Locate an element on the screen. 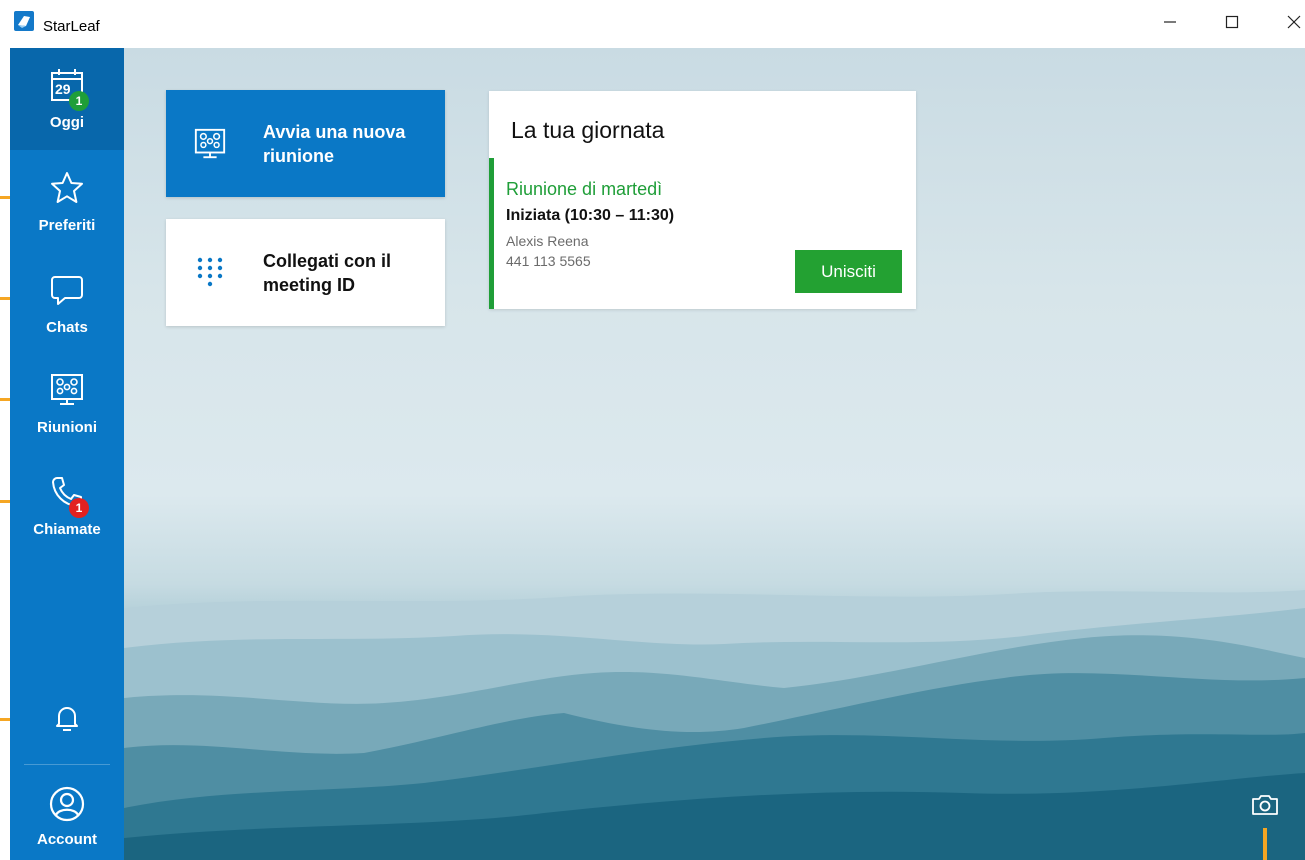 Image resolution: width=1305 pixels, height=860 pixels. sidebar-item-label: Chats is located at coordinates (67, 327).